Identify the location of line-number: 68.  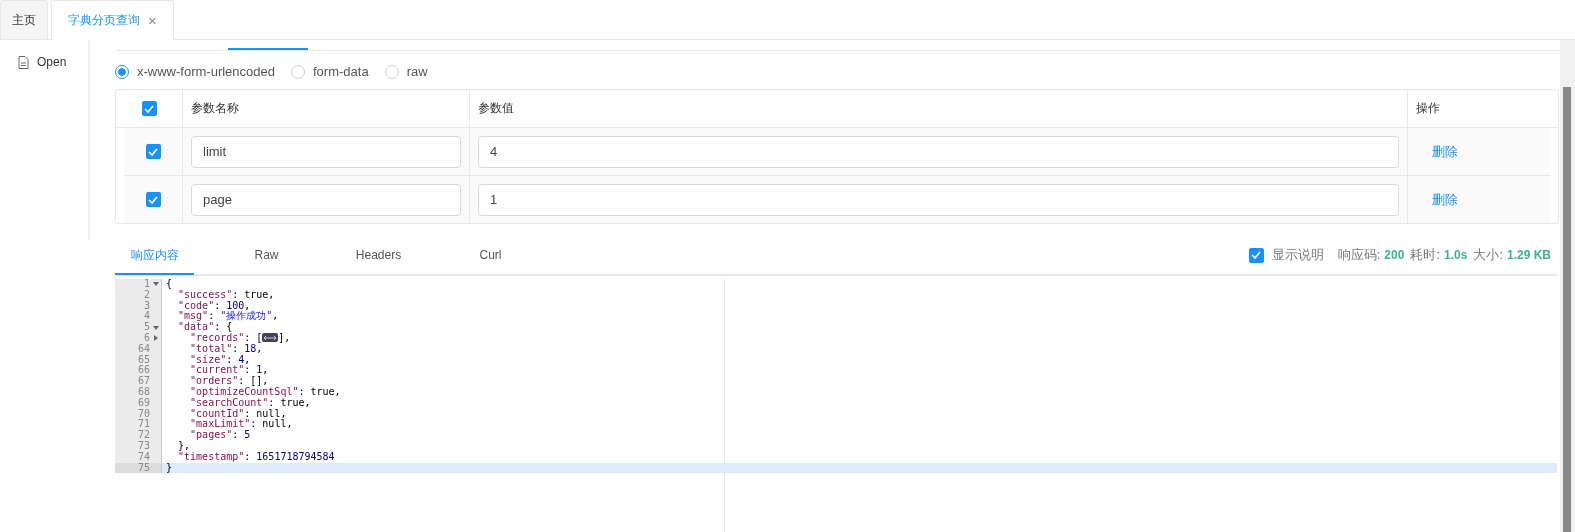
(144, 392).